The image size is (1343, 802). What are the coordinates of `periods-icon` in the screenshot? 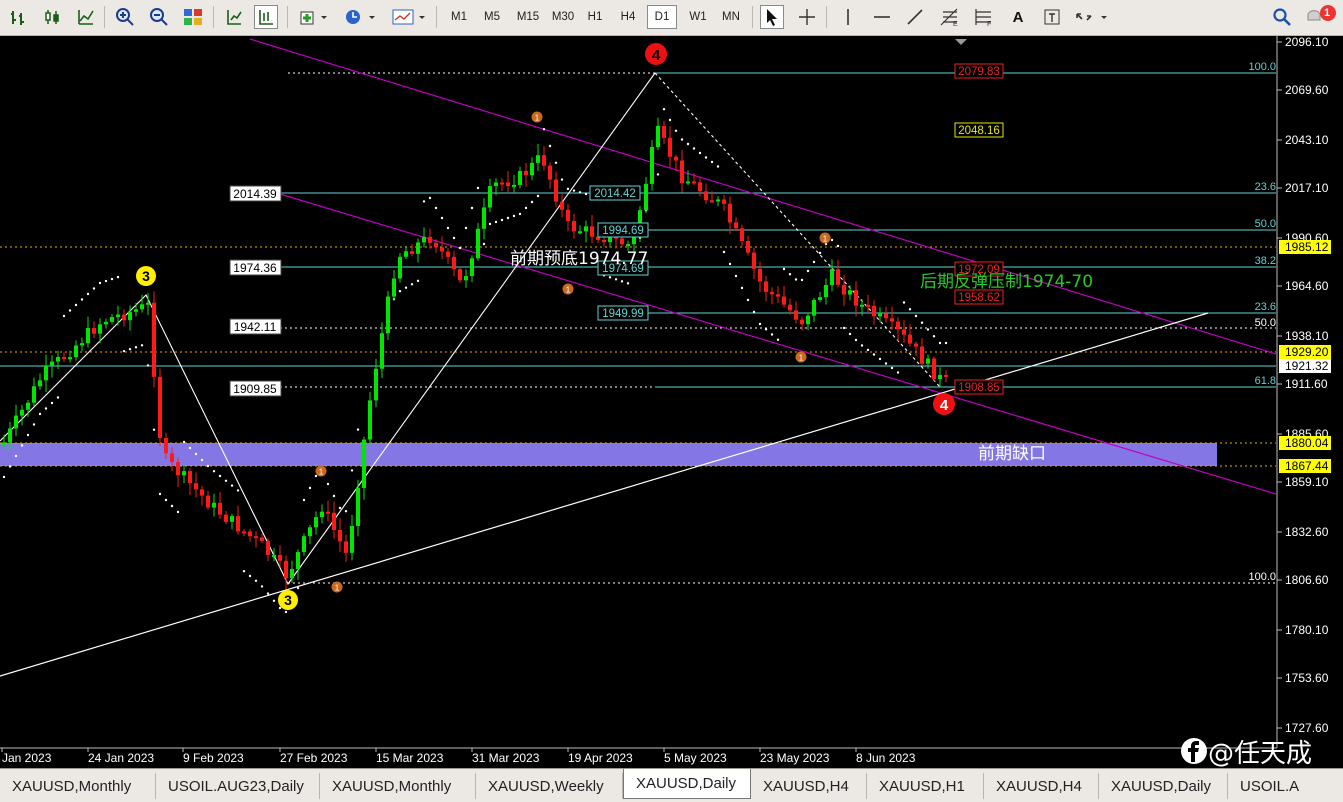 It's located at (361, 17).